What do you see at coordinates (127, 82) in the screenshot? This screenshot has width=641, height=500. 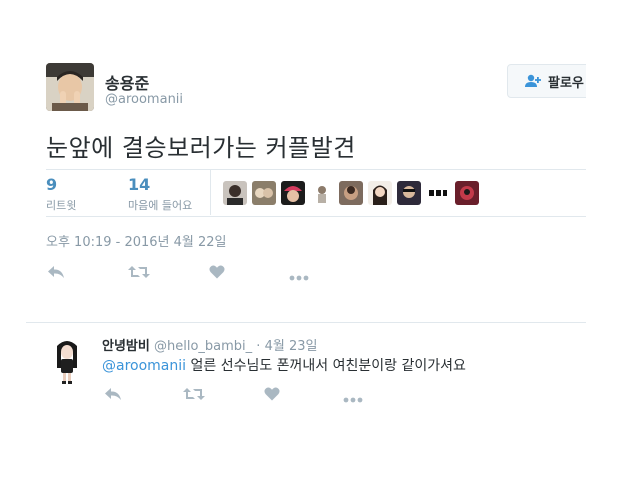 I see `author-name: 송용준` at bounding box center [127, 82].